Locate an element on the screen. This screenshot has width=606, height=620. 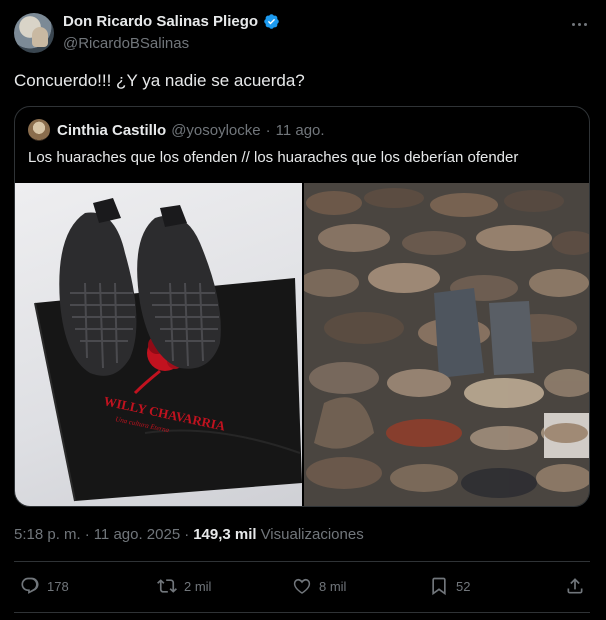
quoted-time: 11 ago. is located at coordinates (300, 130).